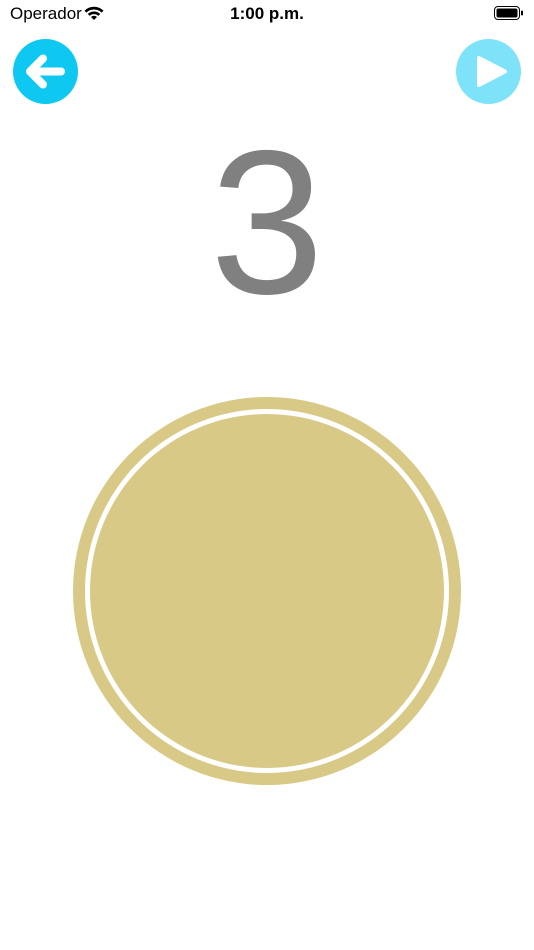 The image size is (534, 950). I want to click on arrow-left-icon, so click(45, 71).